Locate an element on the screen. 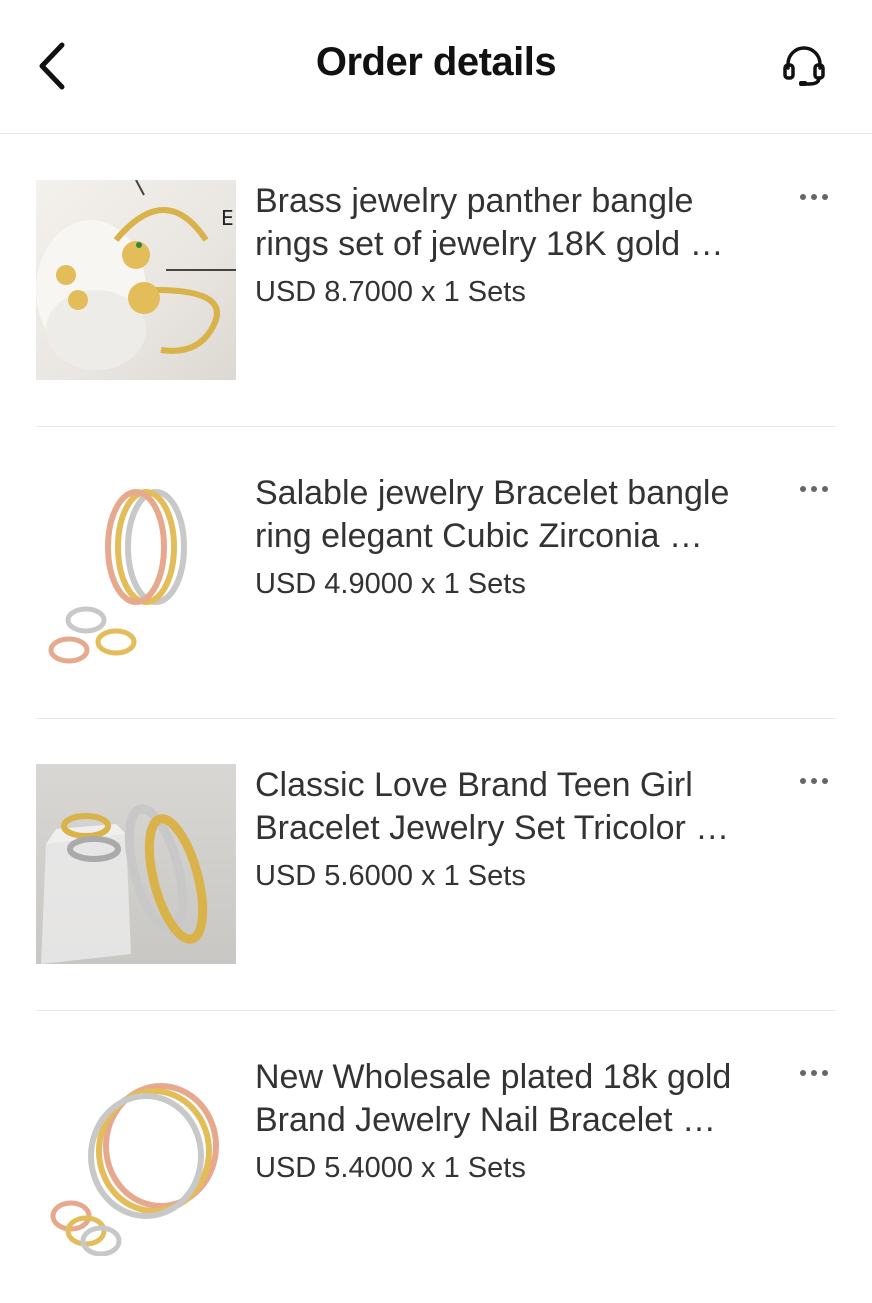  product-price: USD 5.4000 x 1 Sets is located at coordinates (390, 1168).